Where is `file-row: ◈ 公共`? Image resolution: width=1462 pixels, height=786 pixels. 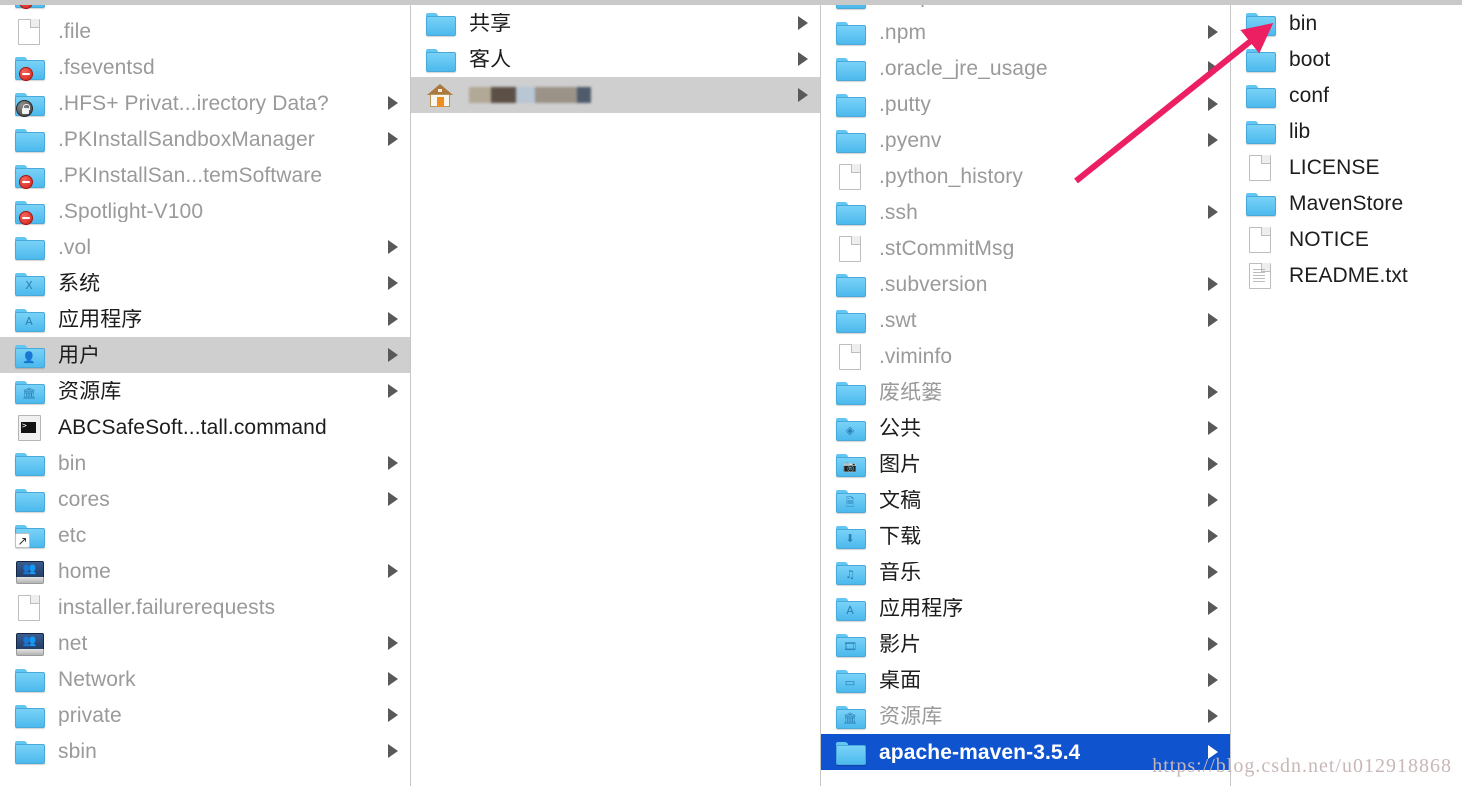 file-row: ◈ 公共 is located at coordinates (1025, 428).